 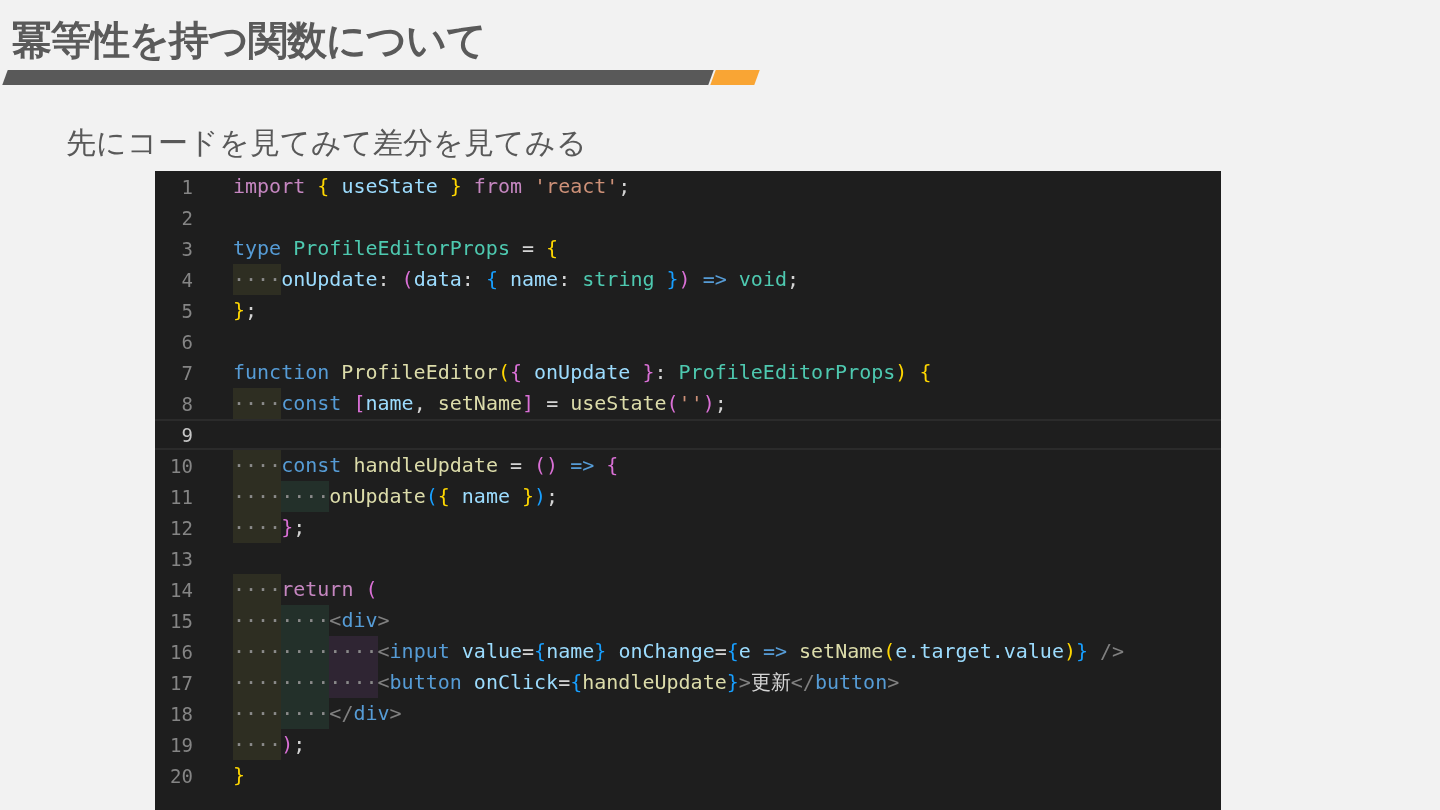 I want to click on line-number: 14, so click(x=181, y=589).